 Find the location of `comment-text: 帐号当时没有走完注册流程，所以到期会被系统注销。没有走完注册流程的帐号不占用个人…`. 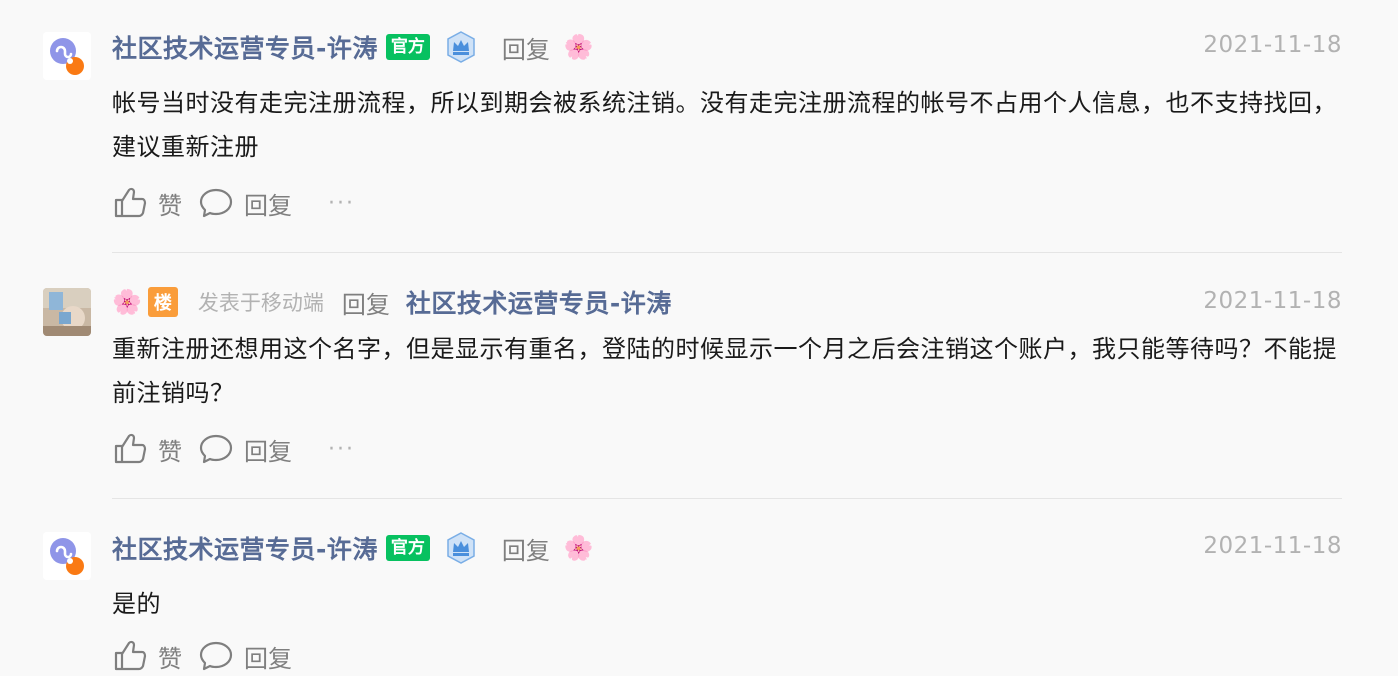

comment-text: 帐号当时没有走完注册流程，所以到期会被系统注销。没有走完注册流程的帐号不占用个人… is located at coordinates (724, 125).